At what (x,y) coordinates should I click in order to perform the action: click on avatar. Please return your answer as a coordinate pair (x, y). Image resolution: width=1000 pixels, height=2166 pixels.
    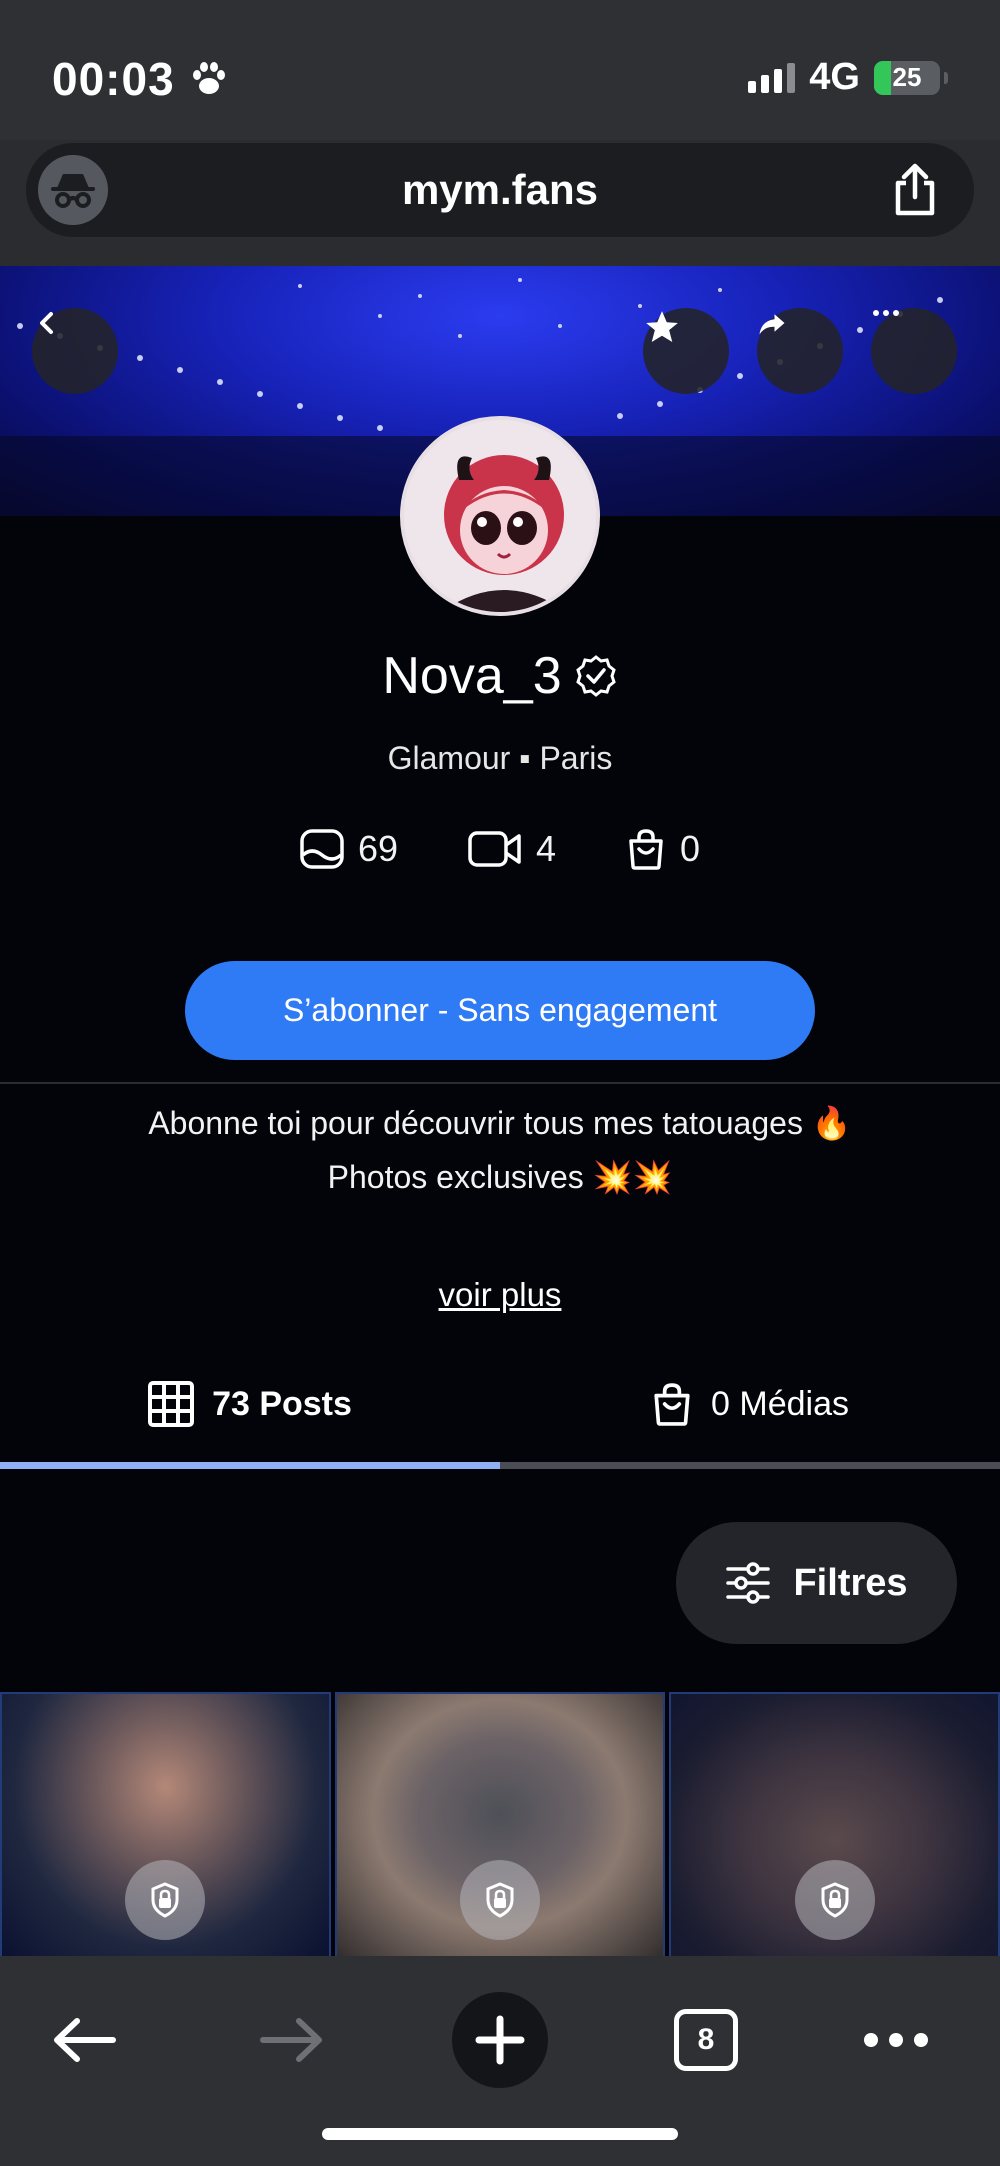
    Looking at the image, I should click on (500, 516).